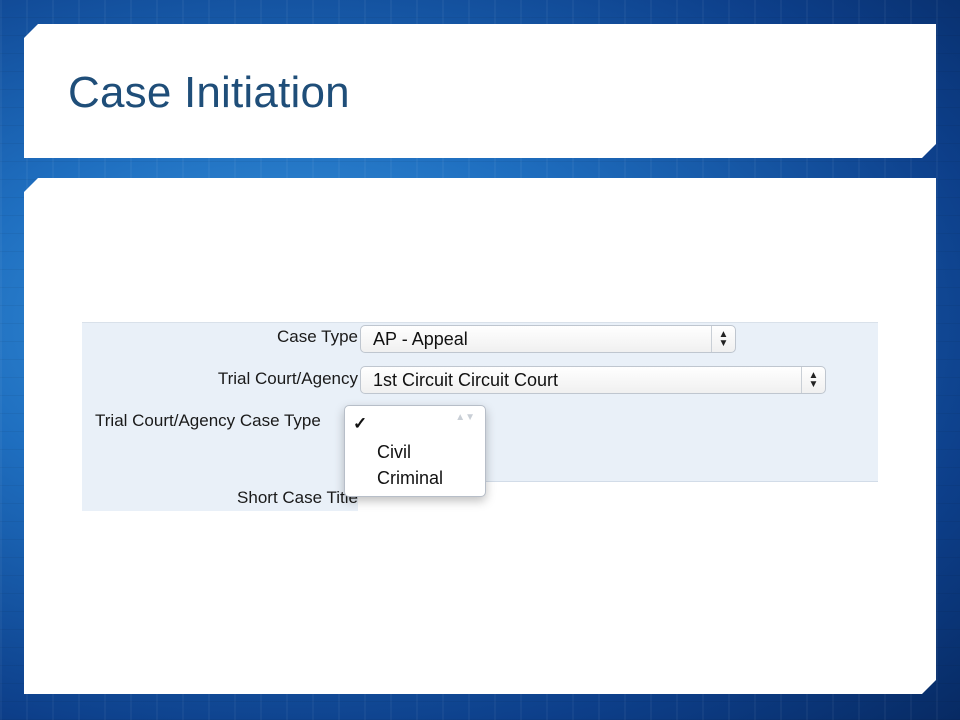 The height and width of the screenshot is (720, 960). What do you see at coordinates (209, 92) in the screenshot?
I see `slide-title: Case Initiation` at bounding box center [209, 92].